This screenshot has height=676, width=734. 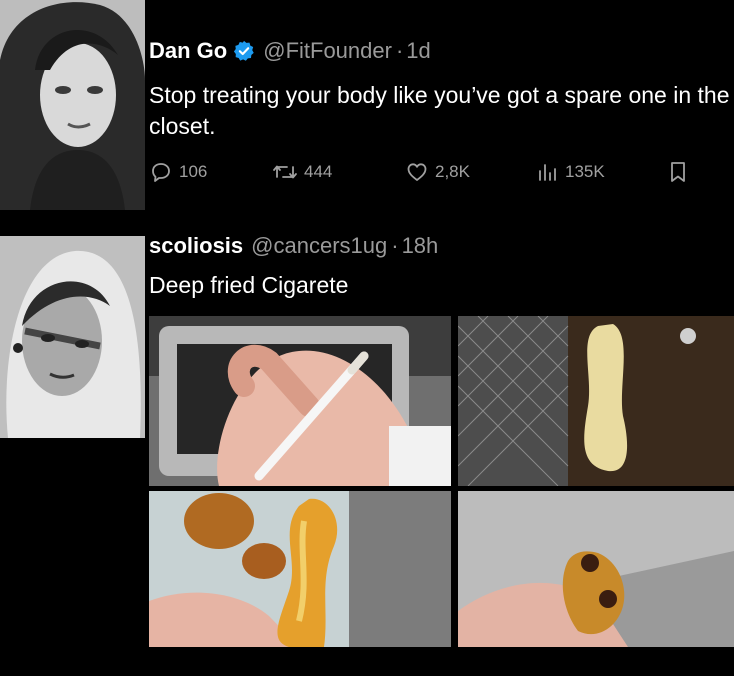 I want to click on views-button: 135K, so click(x=570, y=172).